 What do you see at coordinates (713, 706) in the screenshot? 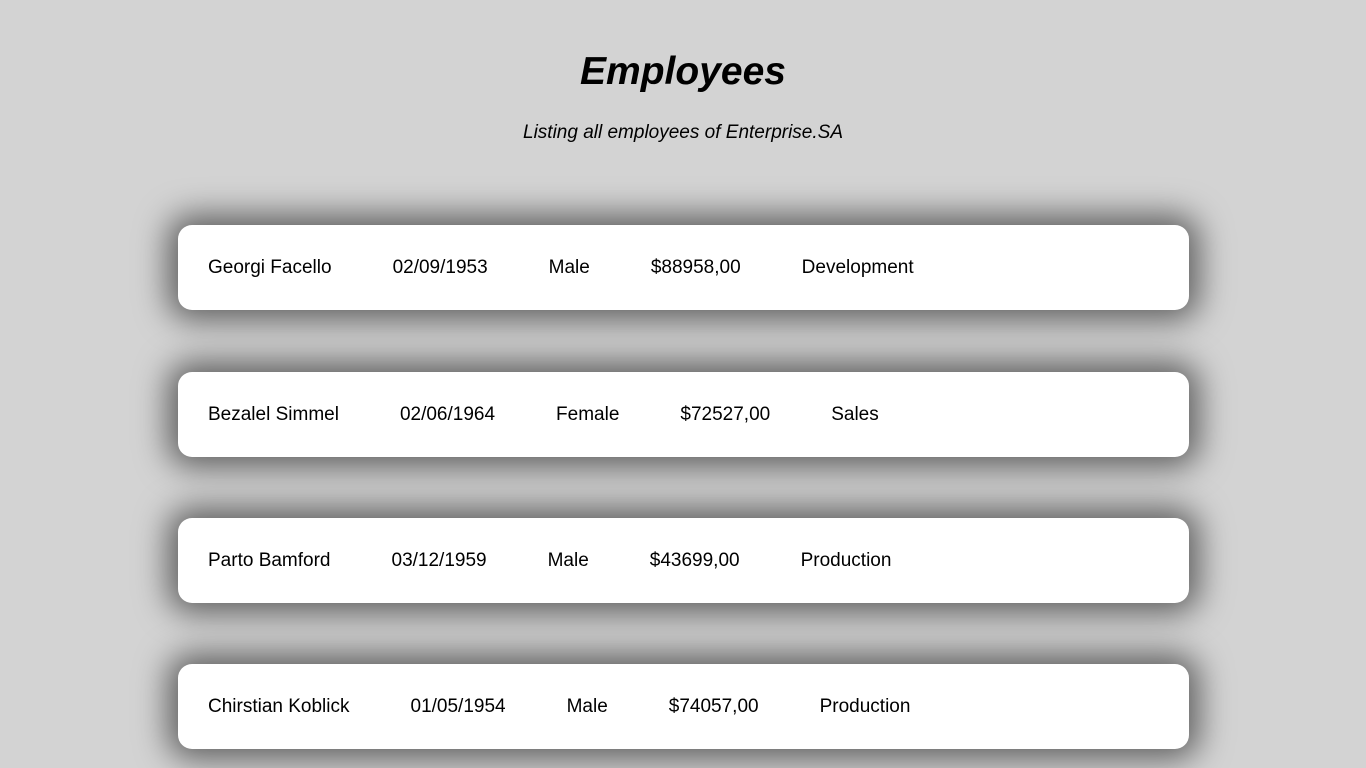
I see `employee-salary: $74057,00` at bounding box center [713, 706].